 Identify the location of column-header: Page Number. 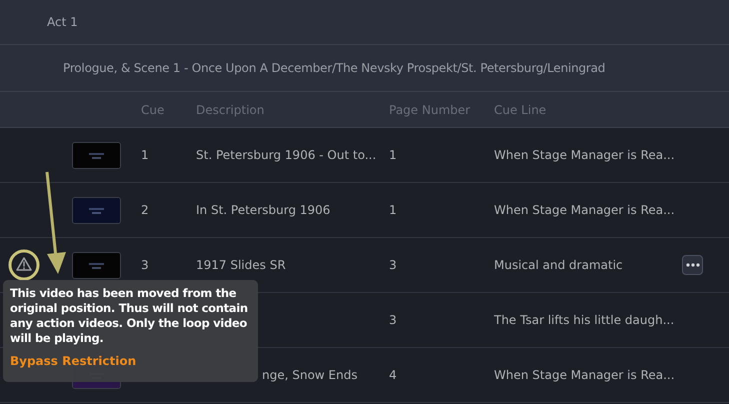
(430, 109).